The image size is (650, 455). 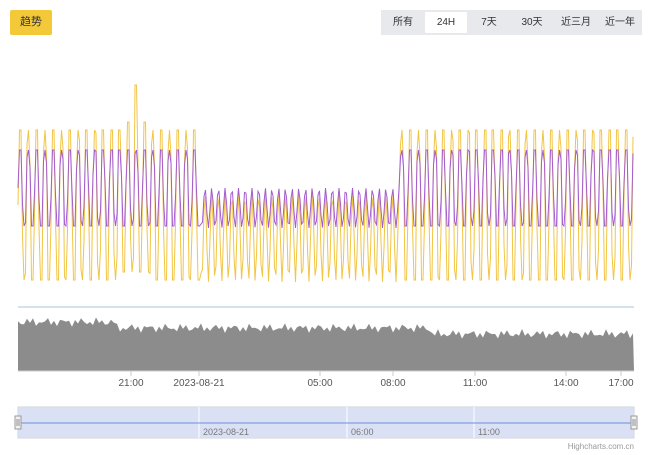 I want to click on x-tick-label: 17:00, so click(x=620, y=383).